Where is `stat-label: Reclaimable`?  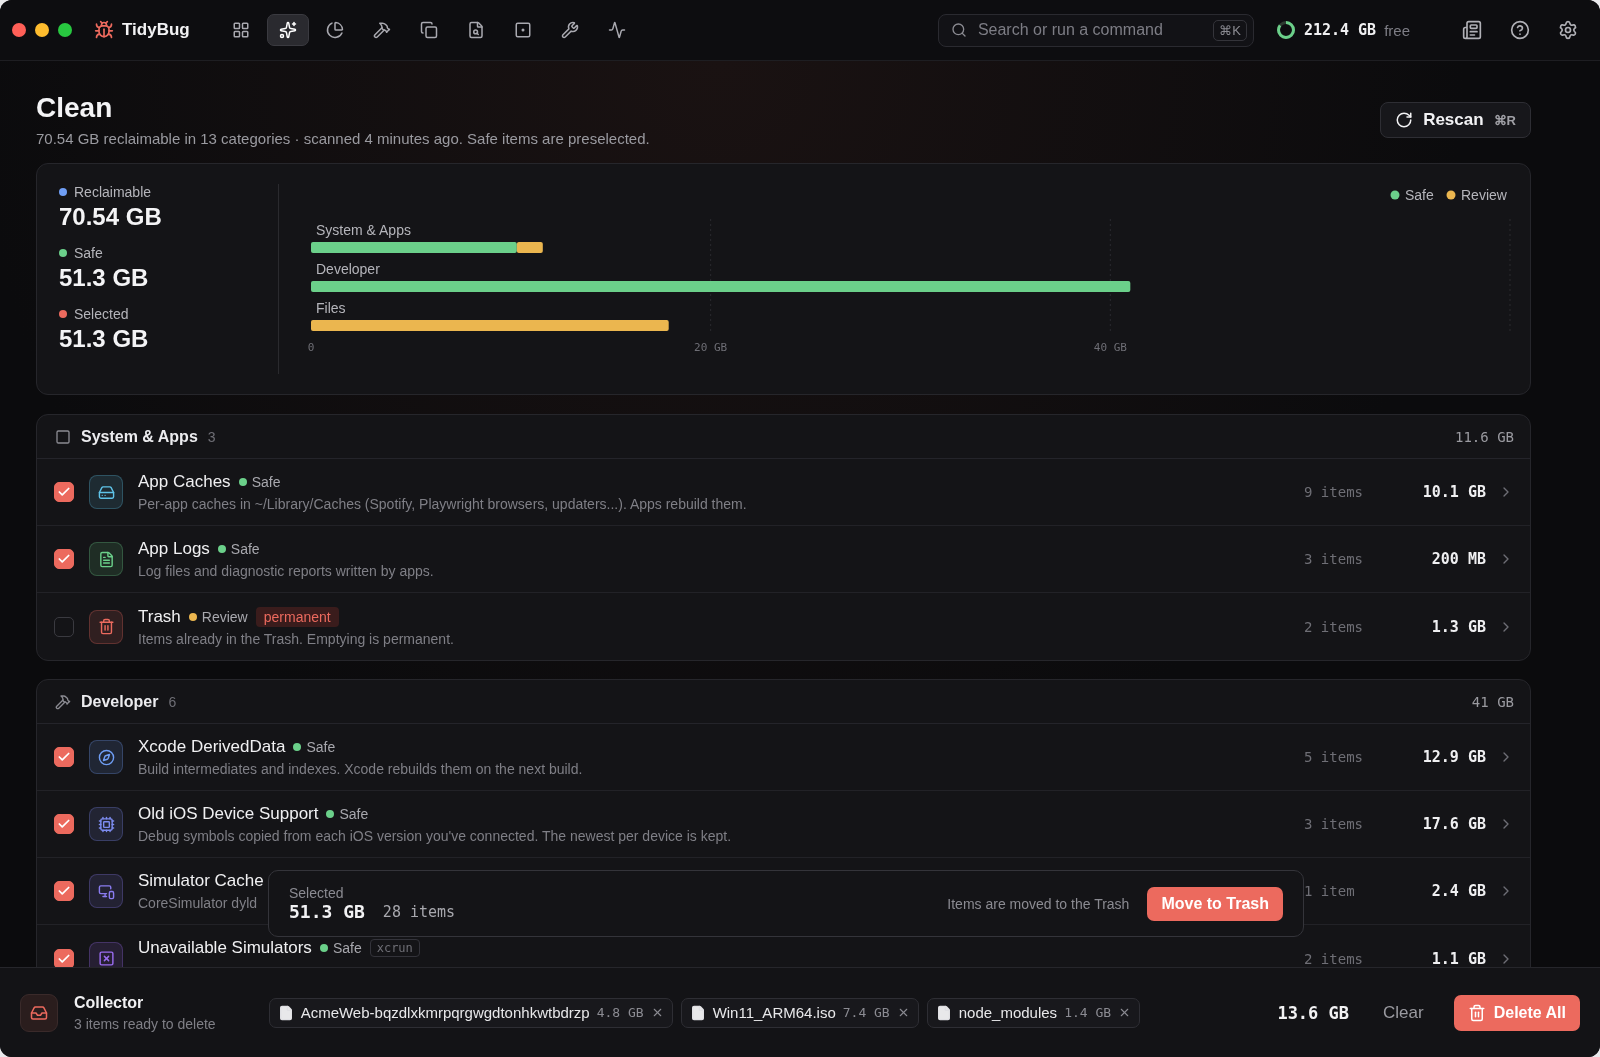
stat-label: Reclaimable is located at coordinates (113, 192).